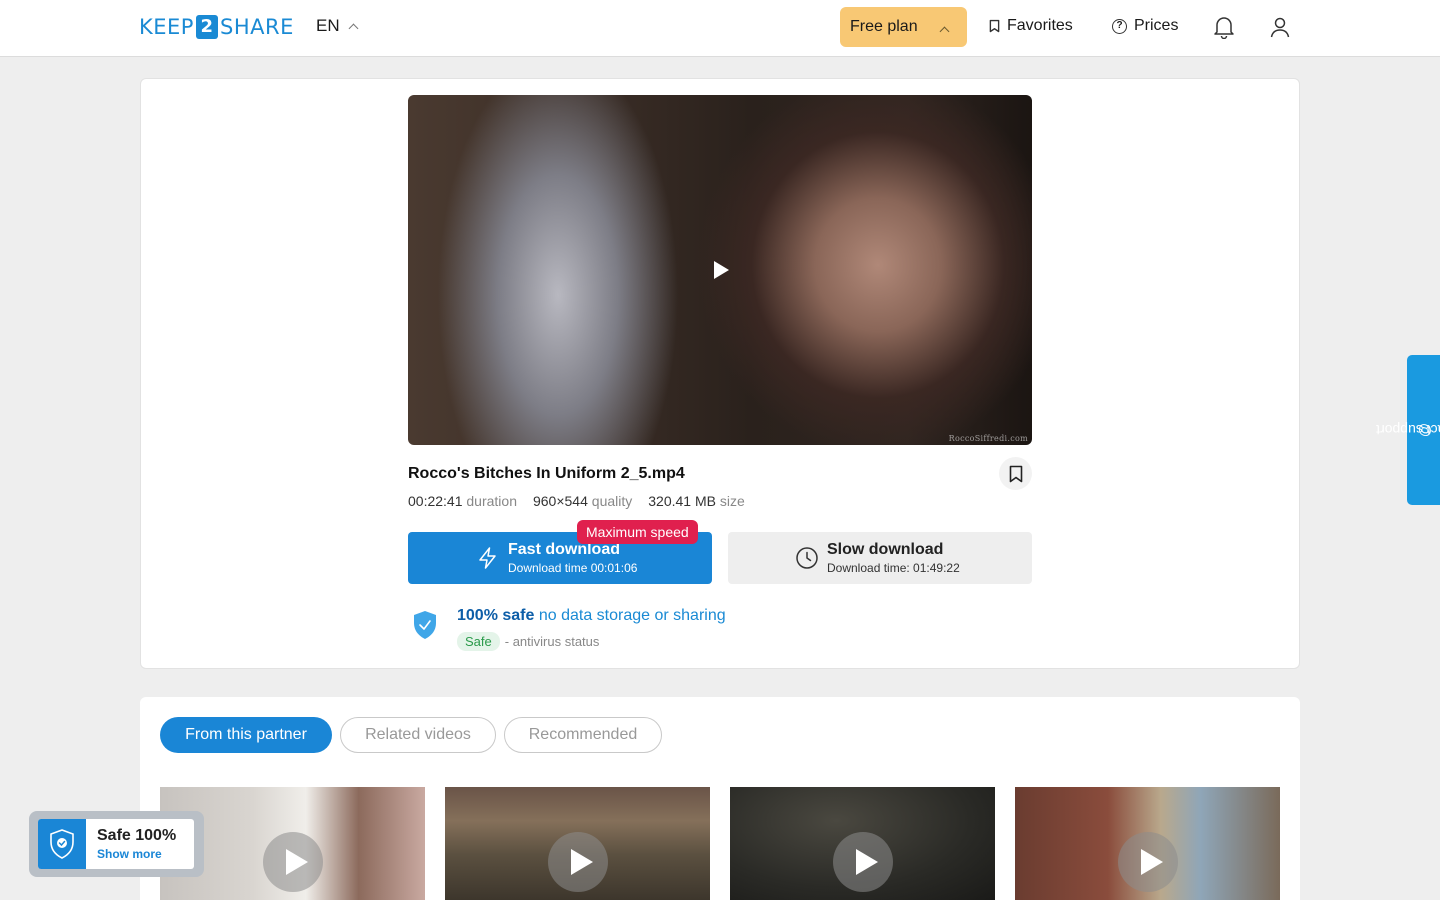 The height and width of the screenshot is (900, 1440). Describe the element at coordinates (732, 501) in the screenshot. I see `size-label: size` at that location.